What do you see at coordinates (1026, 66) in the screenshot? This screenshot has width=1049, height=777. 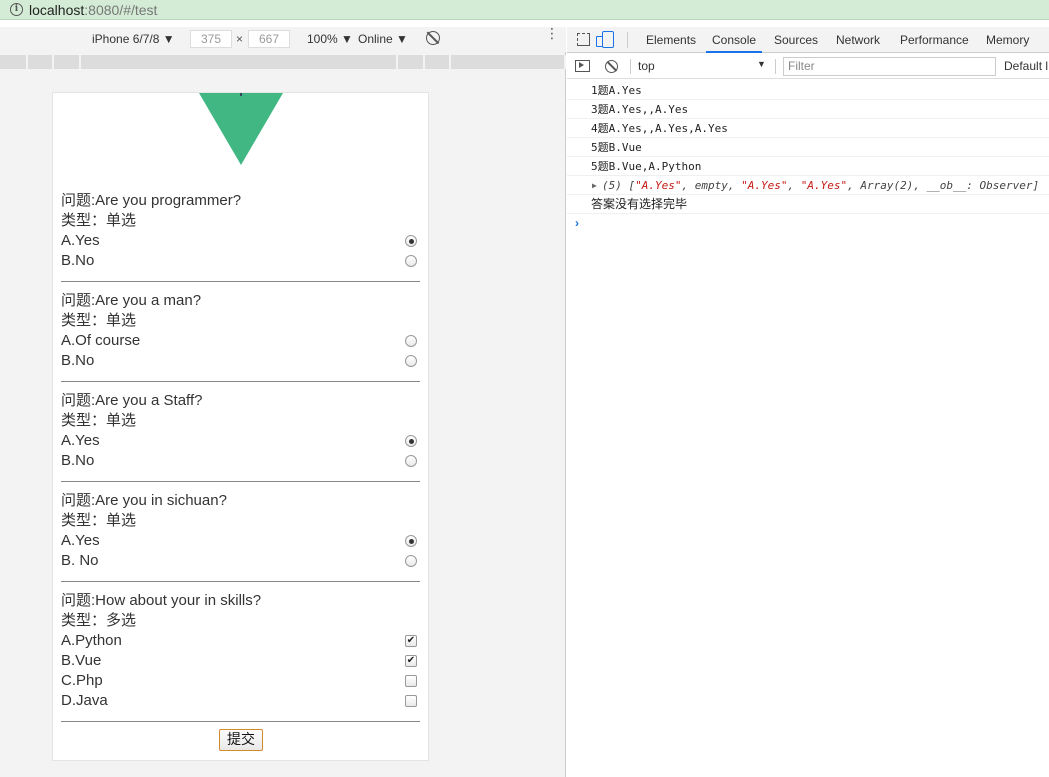 I see `log-levels-select: Default l` at bounding box center [1026, 66].